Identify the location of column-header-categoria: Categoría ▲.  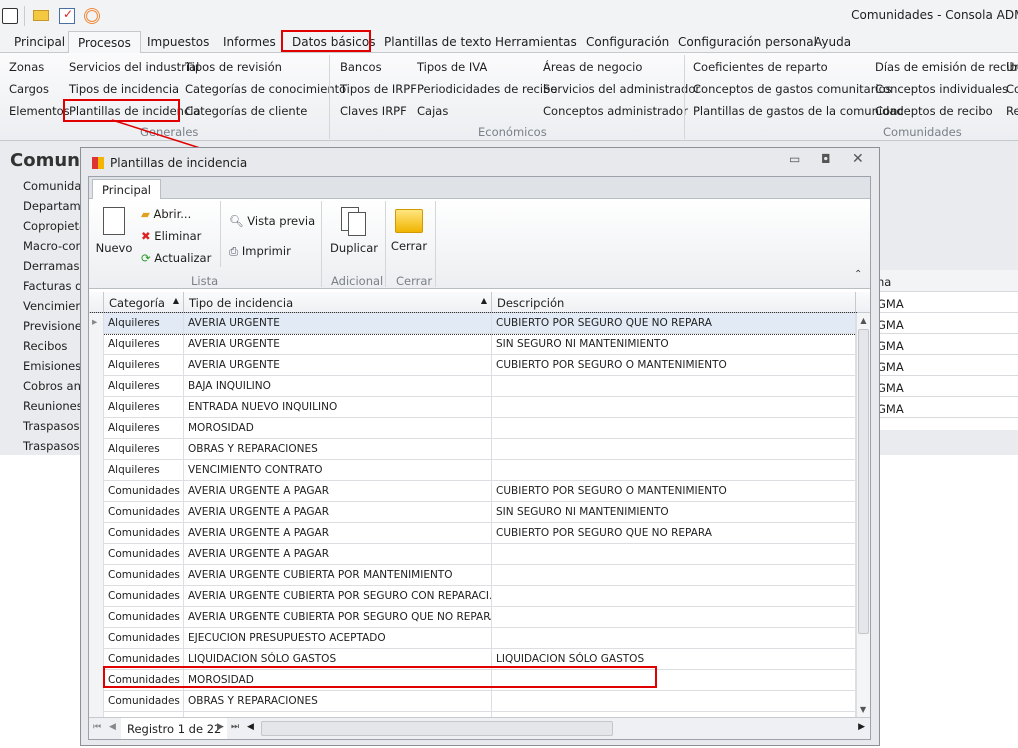
(144, 302).